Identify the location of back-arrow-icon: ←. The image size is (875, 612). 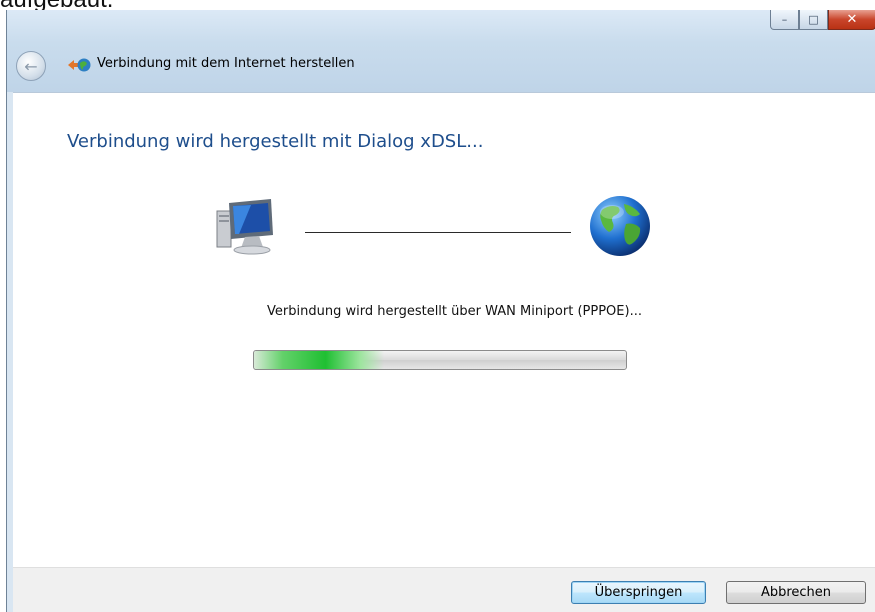
(31, 66).